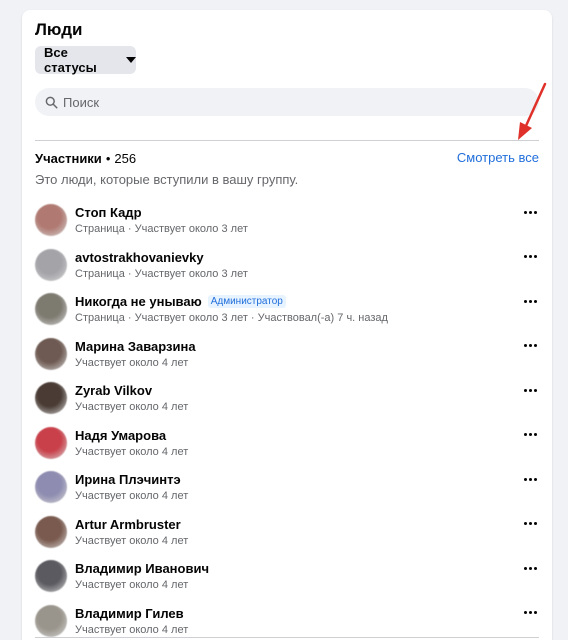 The width and height of the screenshot is (568, 640). Describe the element at coordinates (113, 390) in the screenshot. I see `member-name: Zyrab Vilkov` at that location.